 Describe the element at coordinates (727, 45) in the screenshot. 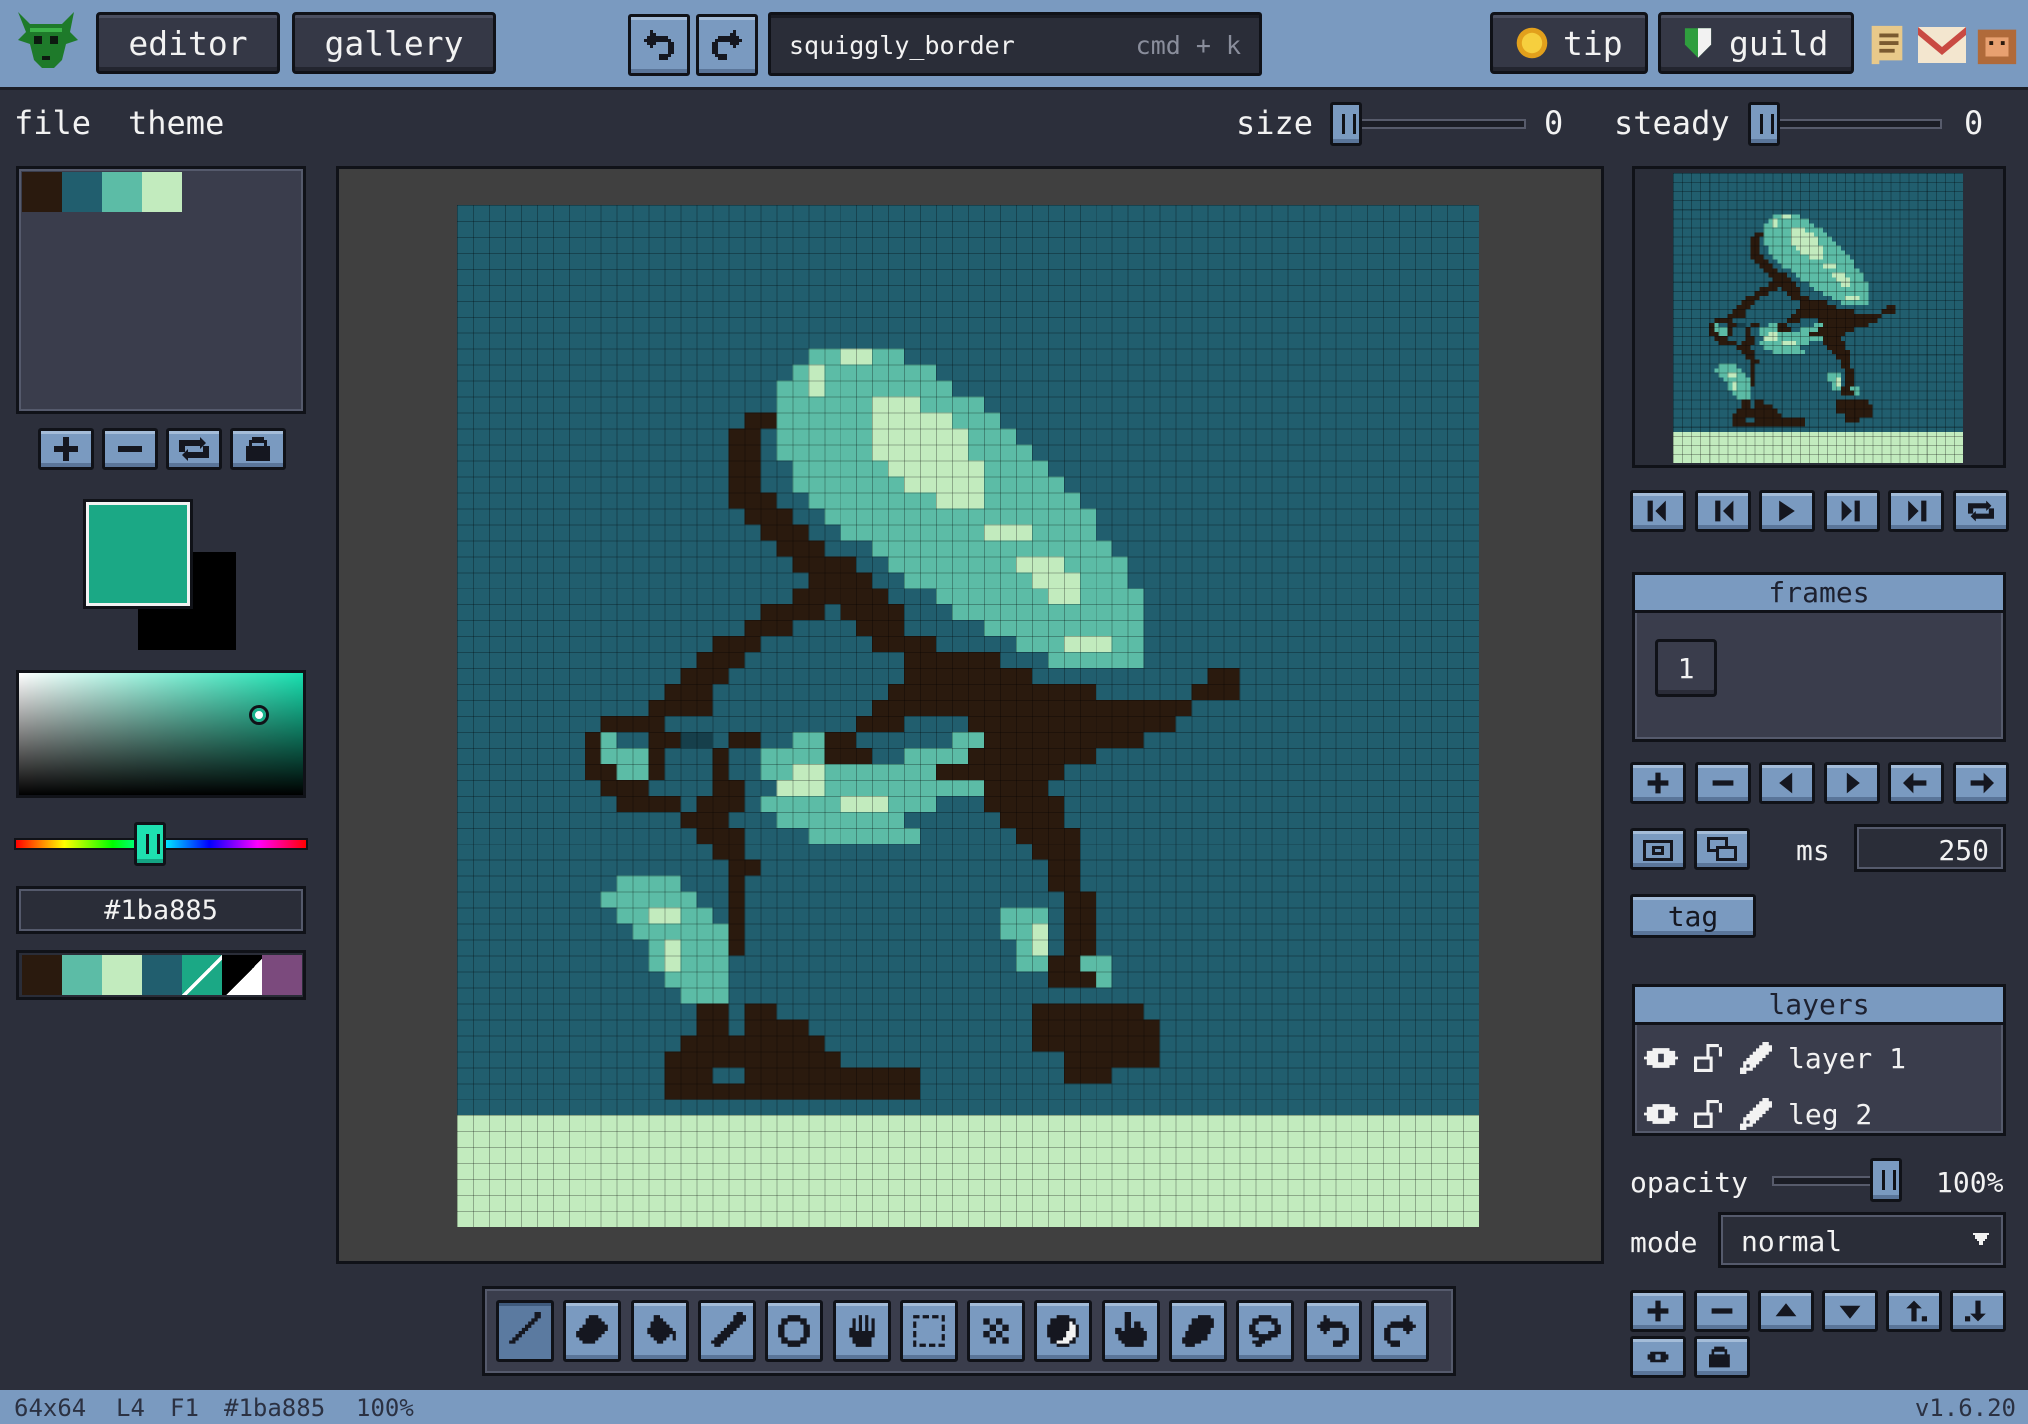

I see `redo-button` at that location.